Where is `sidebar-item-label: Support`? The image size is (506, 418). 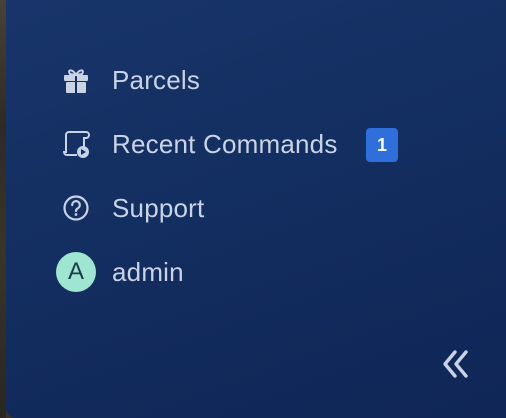 sidebar-item-label: Support is located at coordinates (158, 207).